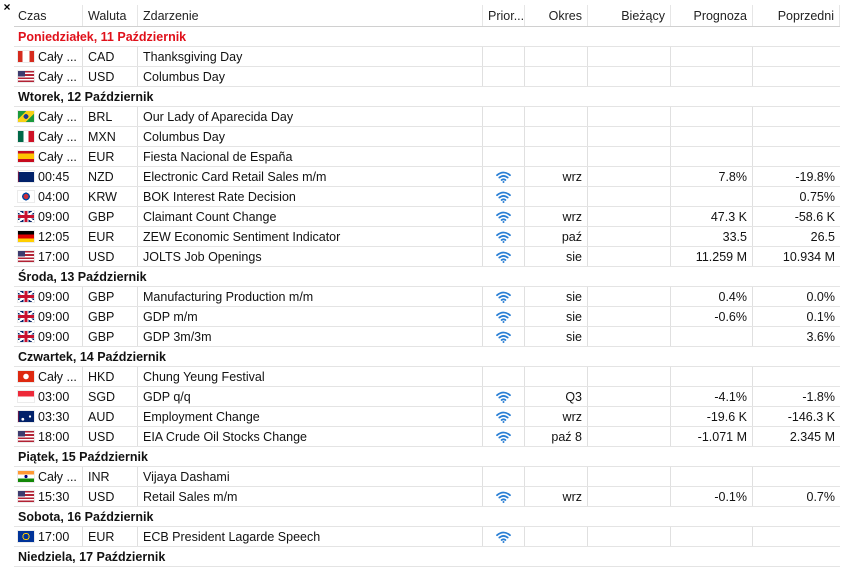 The height and width of the screenshot is (577, 842). What do you see at coordinates (427, 37) in the screenshot?
I see `day-header: Poniedziałek, 11 Październik` at bounding box center [427, 37].